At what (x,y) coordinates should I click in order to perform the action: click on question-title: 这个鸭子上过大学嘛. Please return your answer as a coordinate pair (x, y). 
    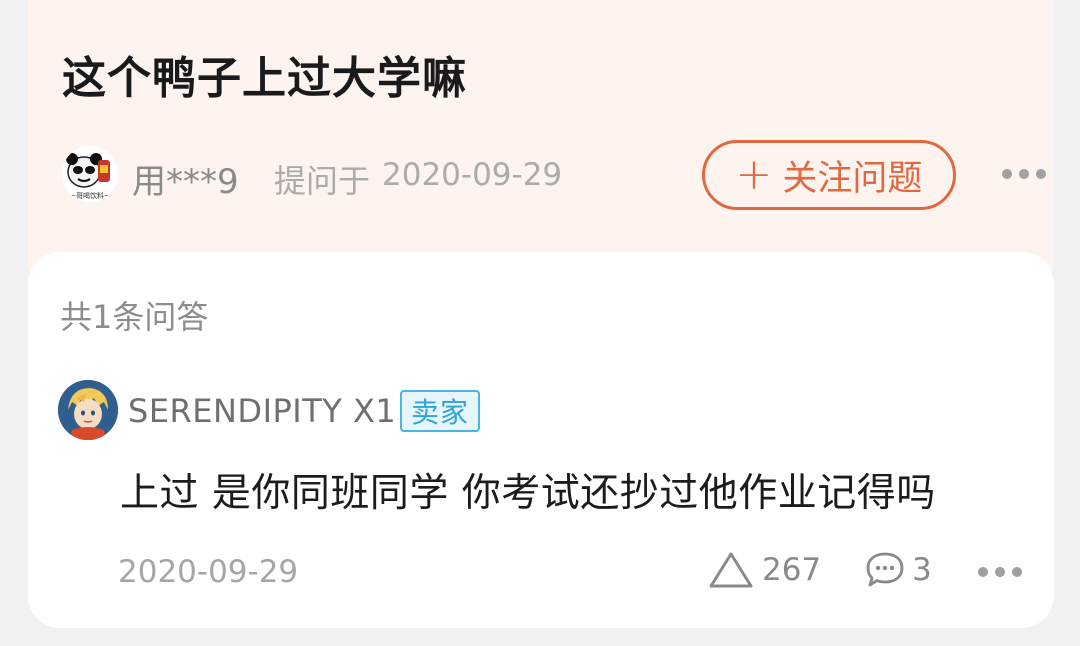
    Looking at the image, I should click on (264, 78).